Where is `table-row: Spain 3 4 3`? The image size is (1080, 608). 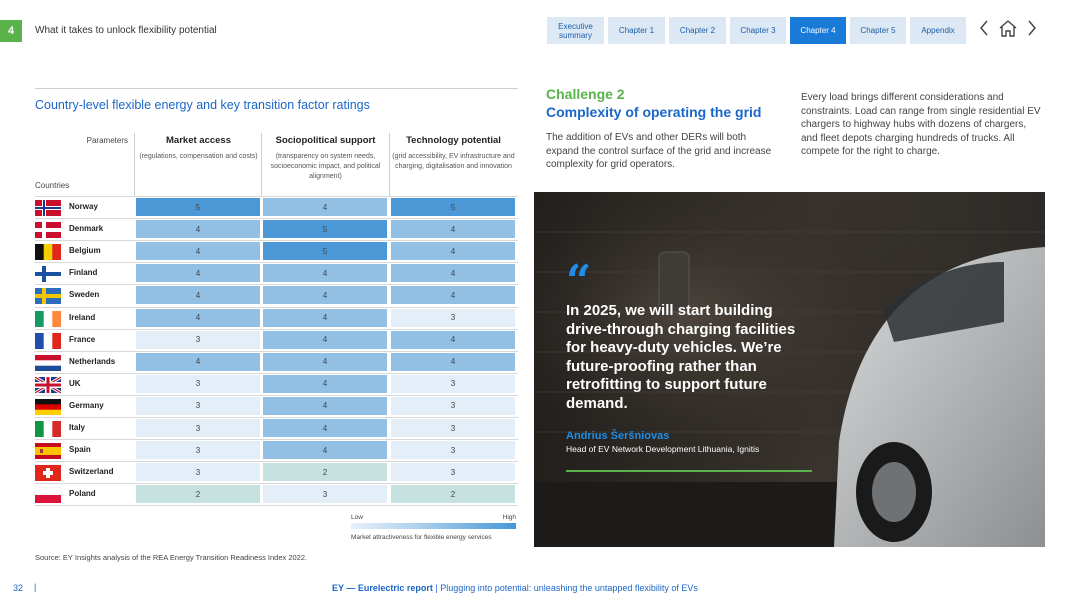 table-row: Spain 3 4 3 is located at coordinates (276, 451).